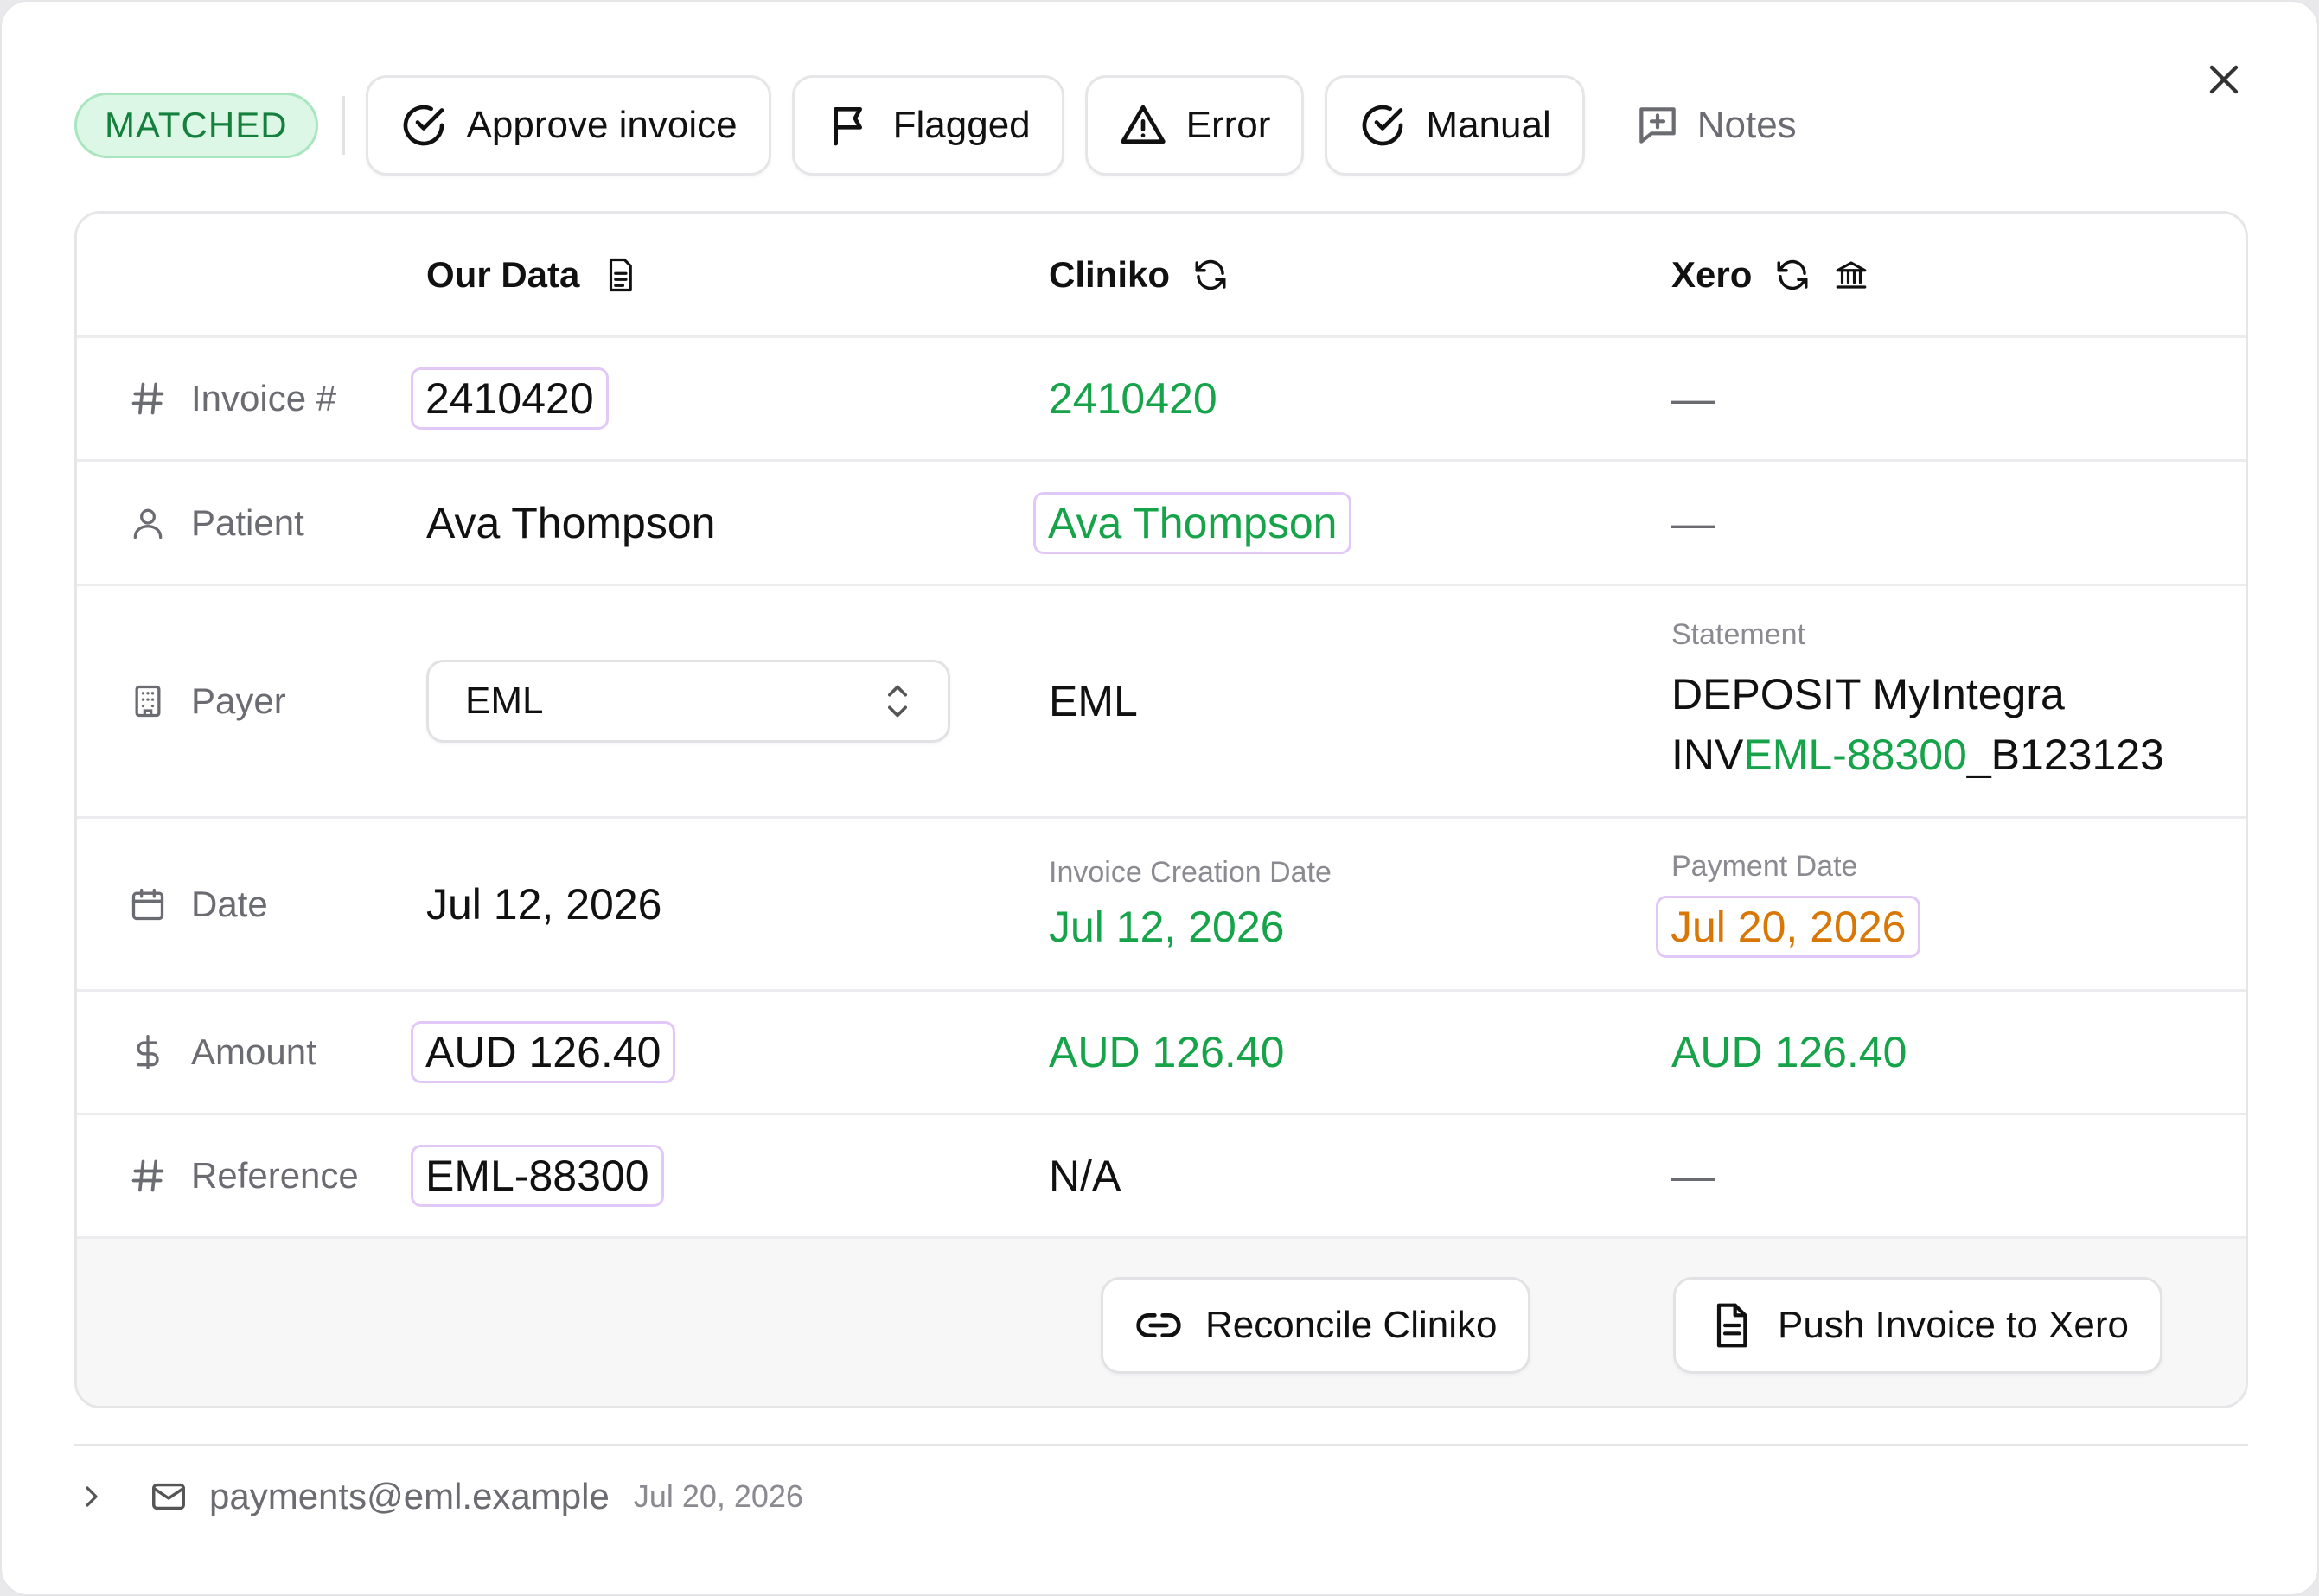  Describe the element at coordinates (1956, 523) in the screenshot. I see `xero-patient-cell: —` at that location.